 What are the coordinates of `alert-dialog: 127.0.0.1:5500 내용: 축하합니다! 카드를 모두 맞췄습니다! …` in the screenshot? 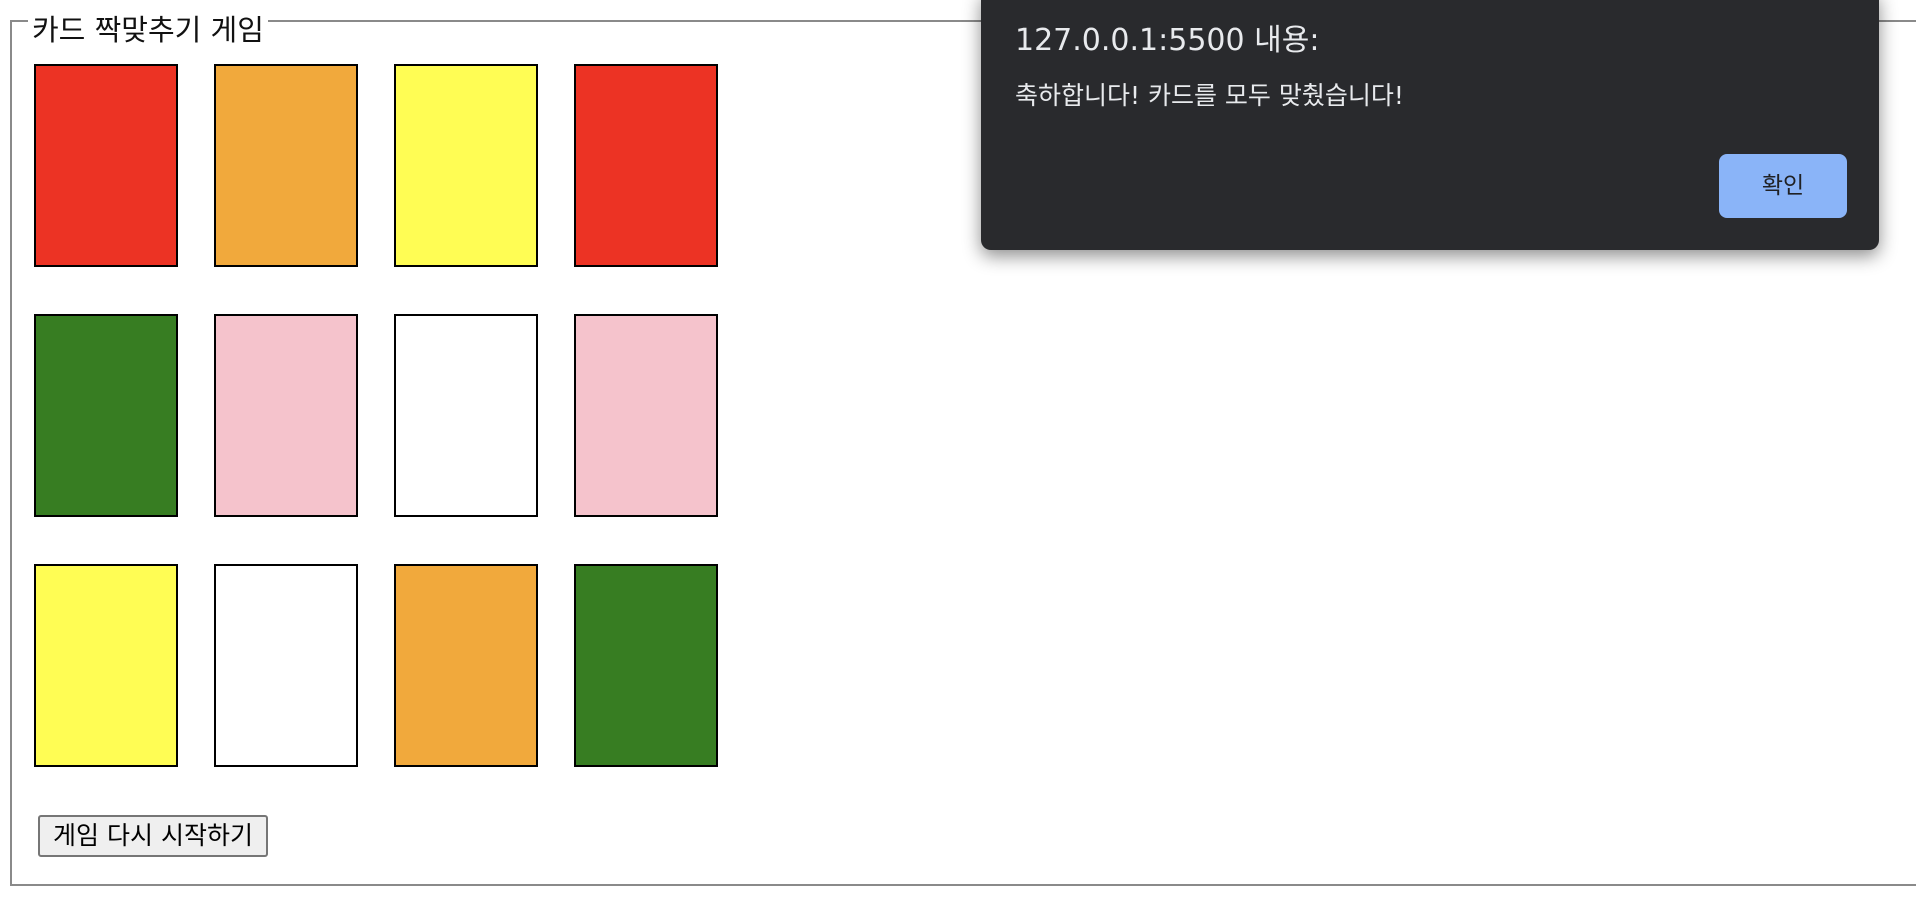 It's located at (1430, 125).